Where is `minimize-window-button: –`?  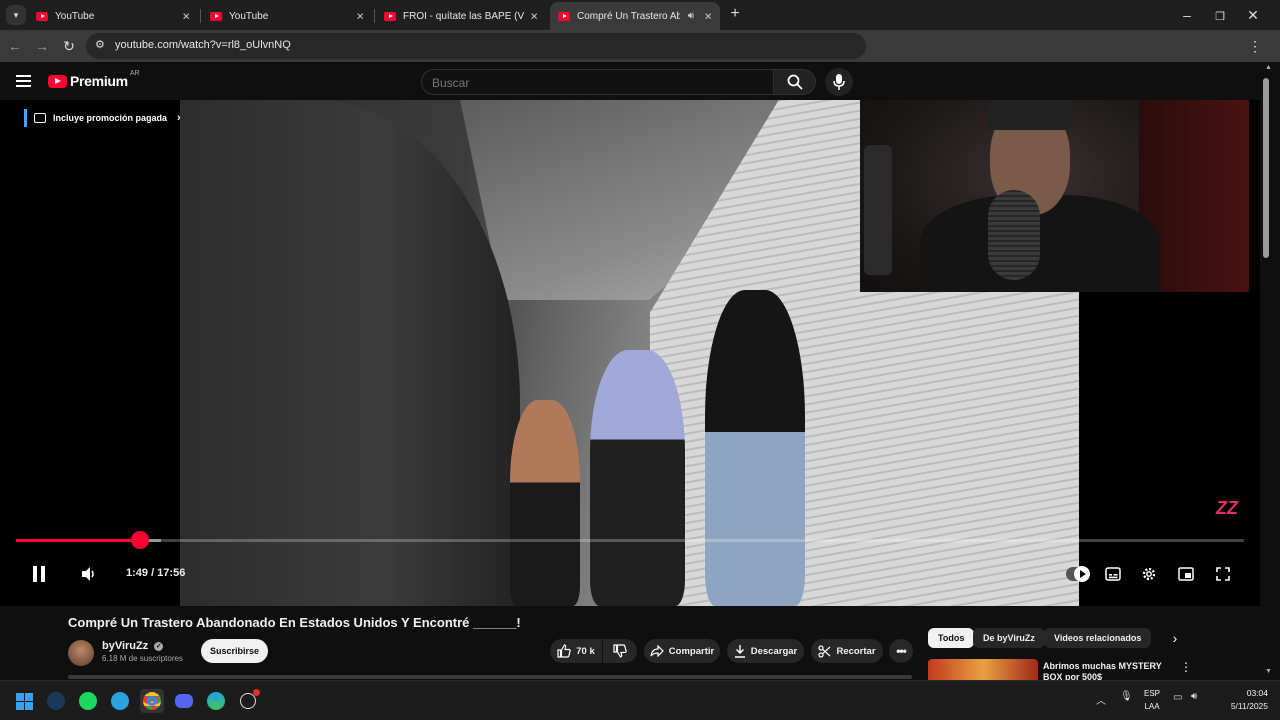 minimize-window-button: – is located at coordinates (1187, 15).